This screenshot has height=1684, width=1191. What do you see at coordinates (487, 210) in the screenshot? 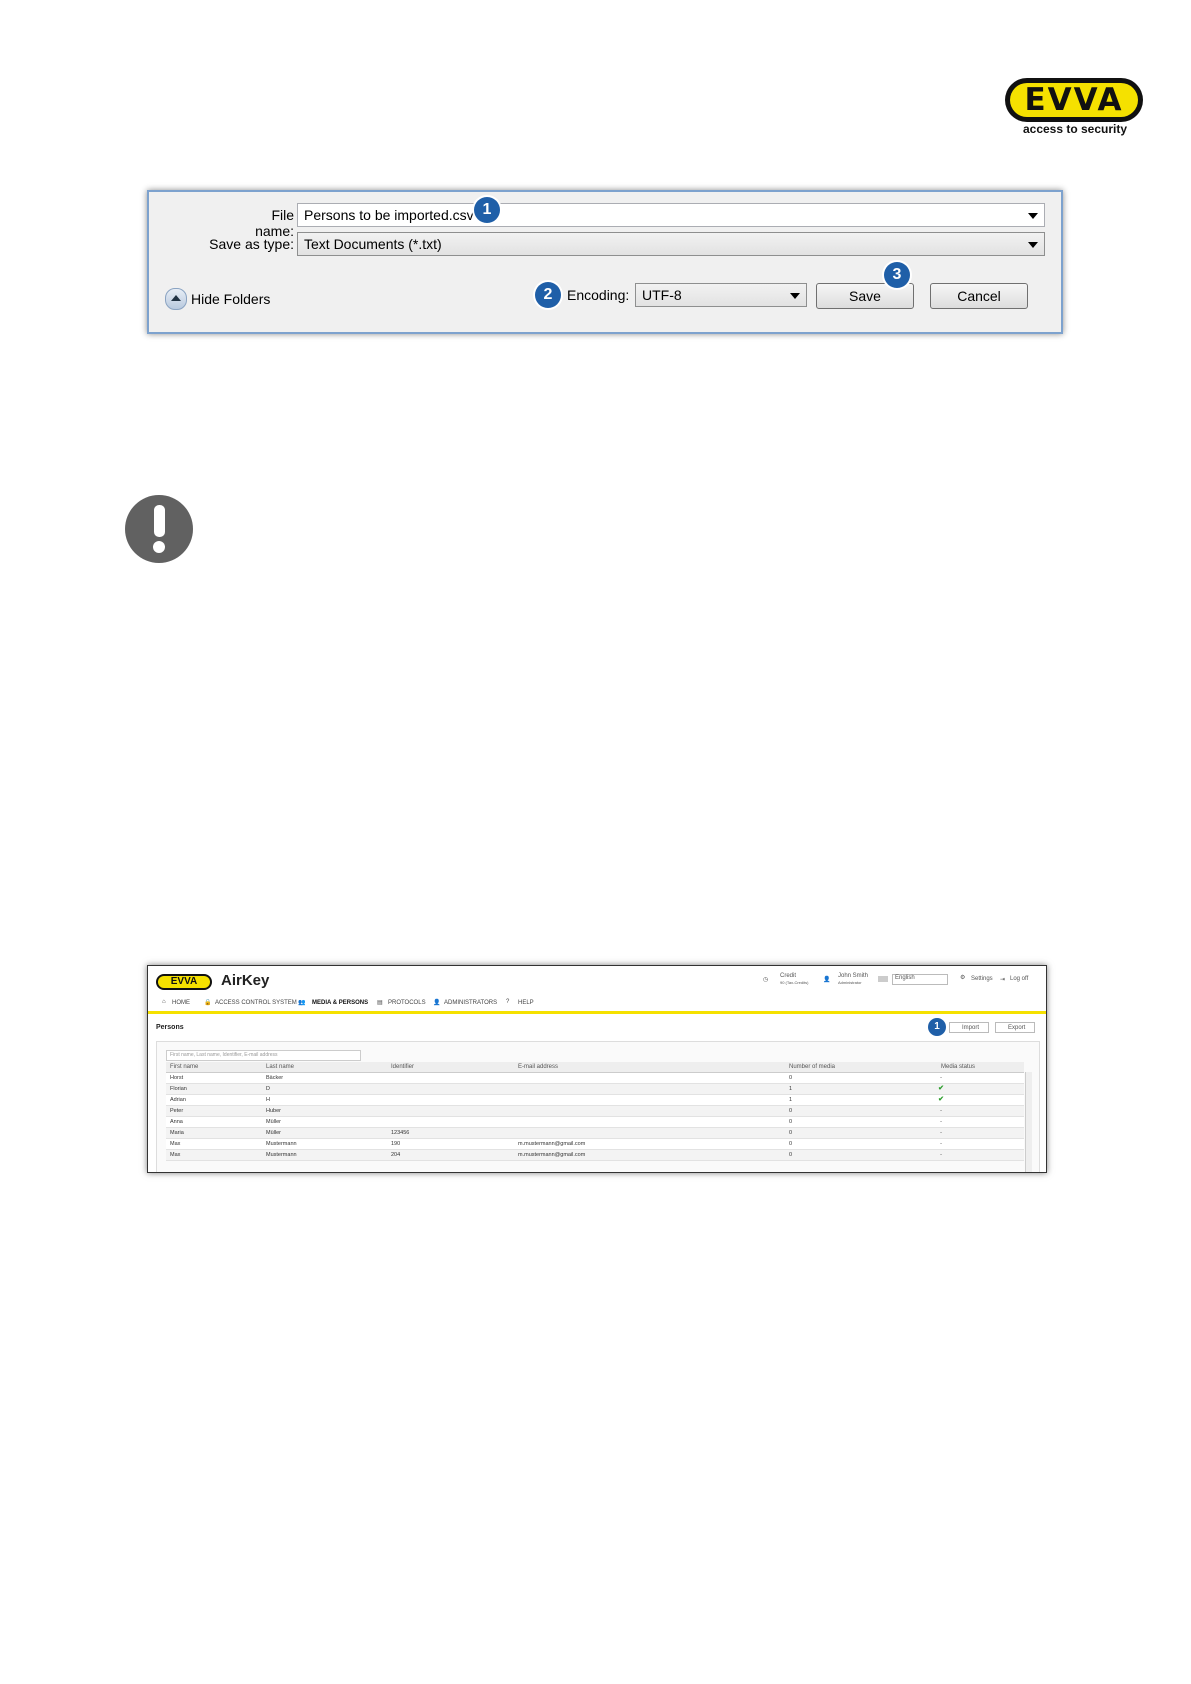
I see `step-badge-1: 1` at bounding box center [487, 210].